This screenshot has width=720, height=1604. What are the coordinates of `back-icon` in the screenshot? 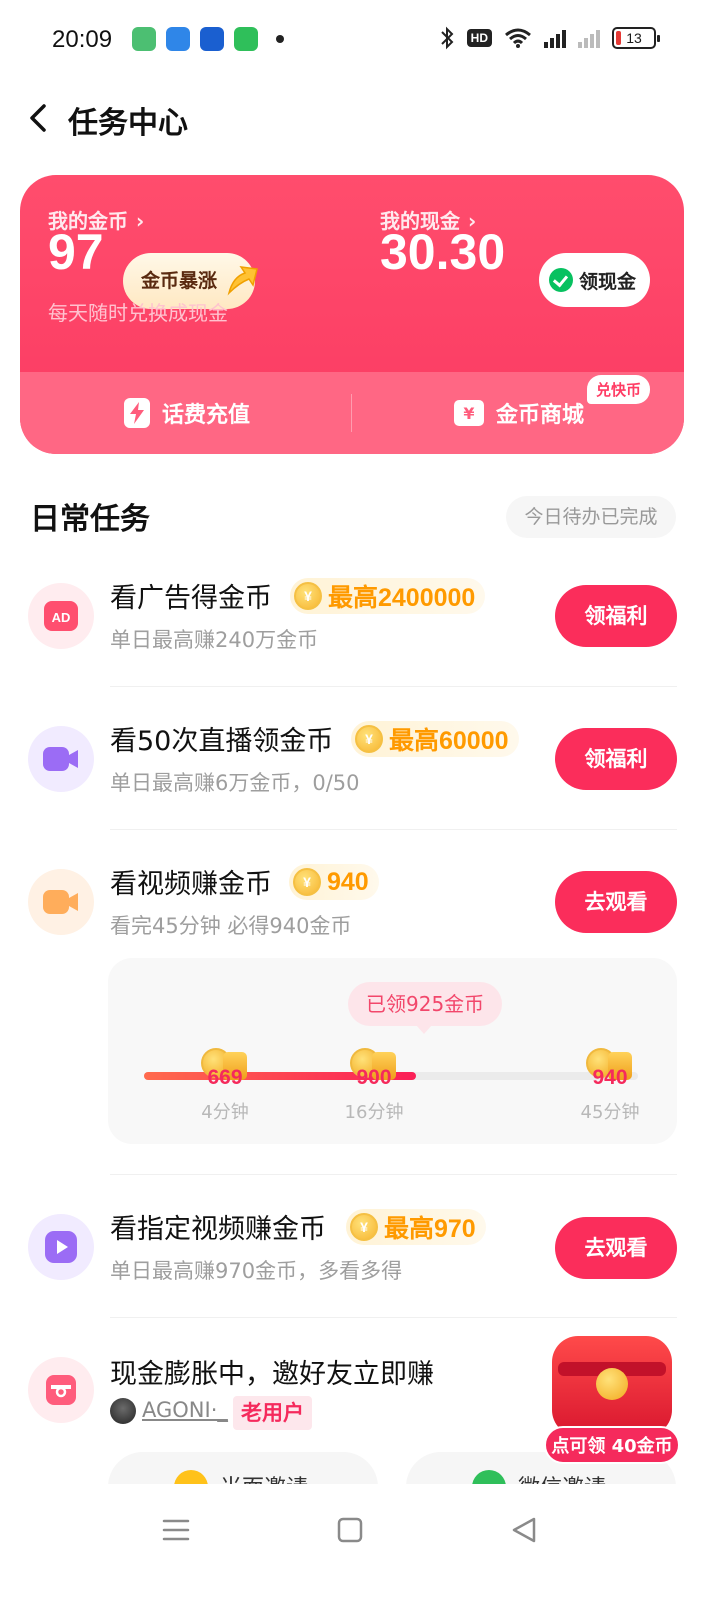 It's located at (40, 118).